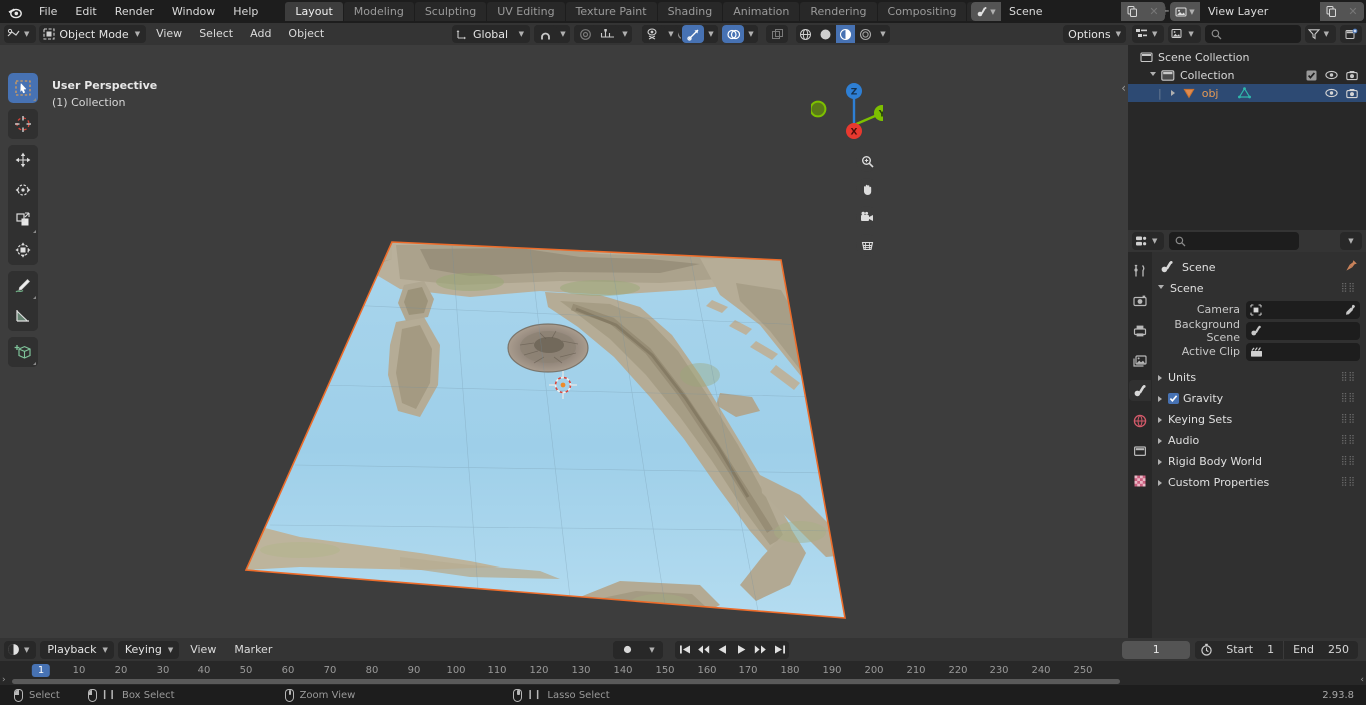  I want to click on workspace-tab-animation: Animation, so click(761, 11).